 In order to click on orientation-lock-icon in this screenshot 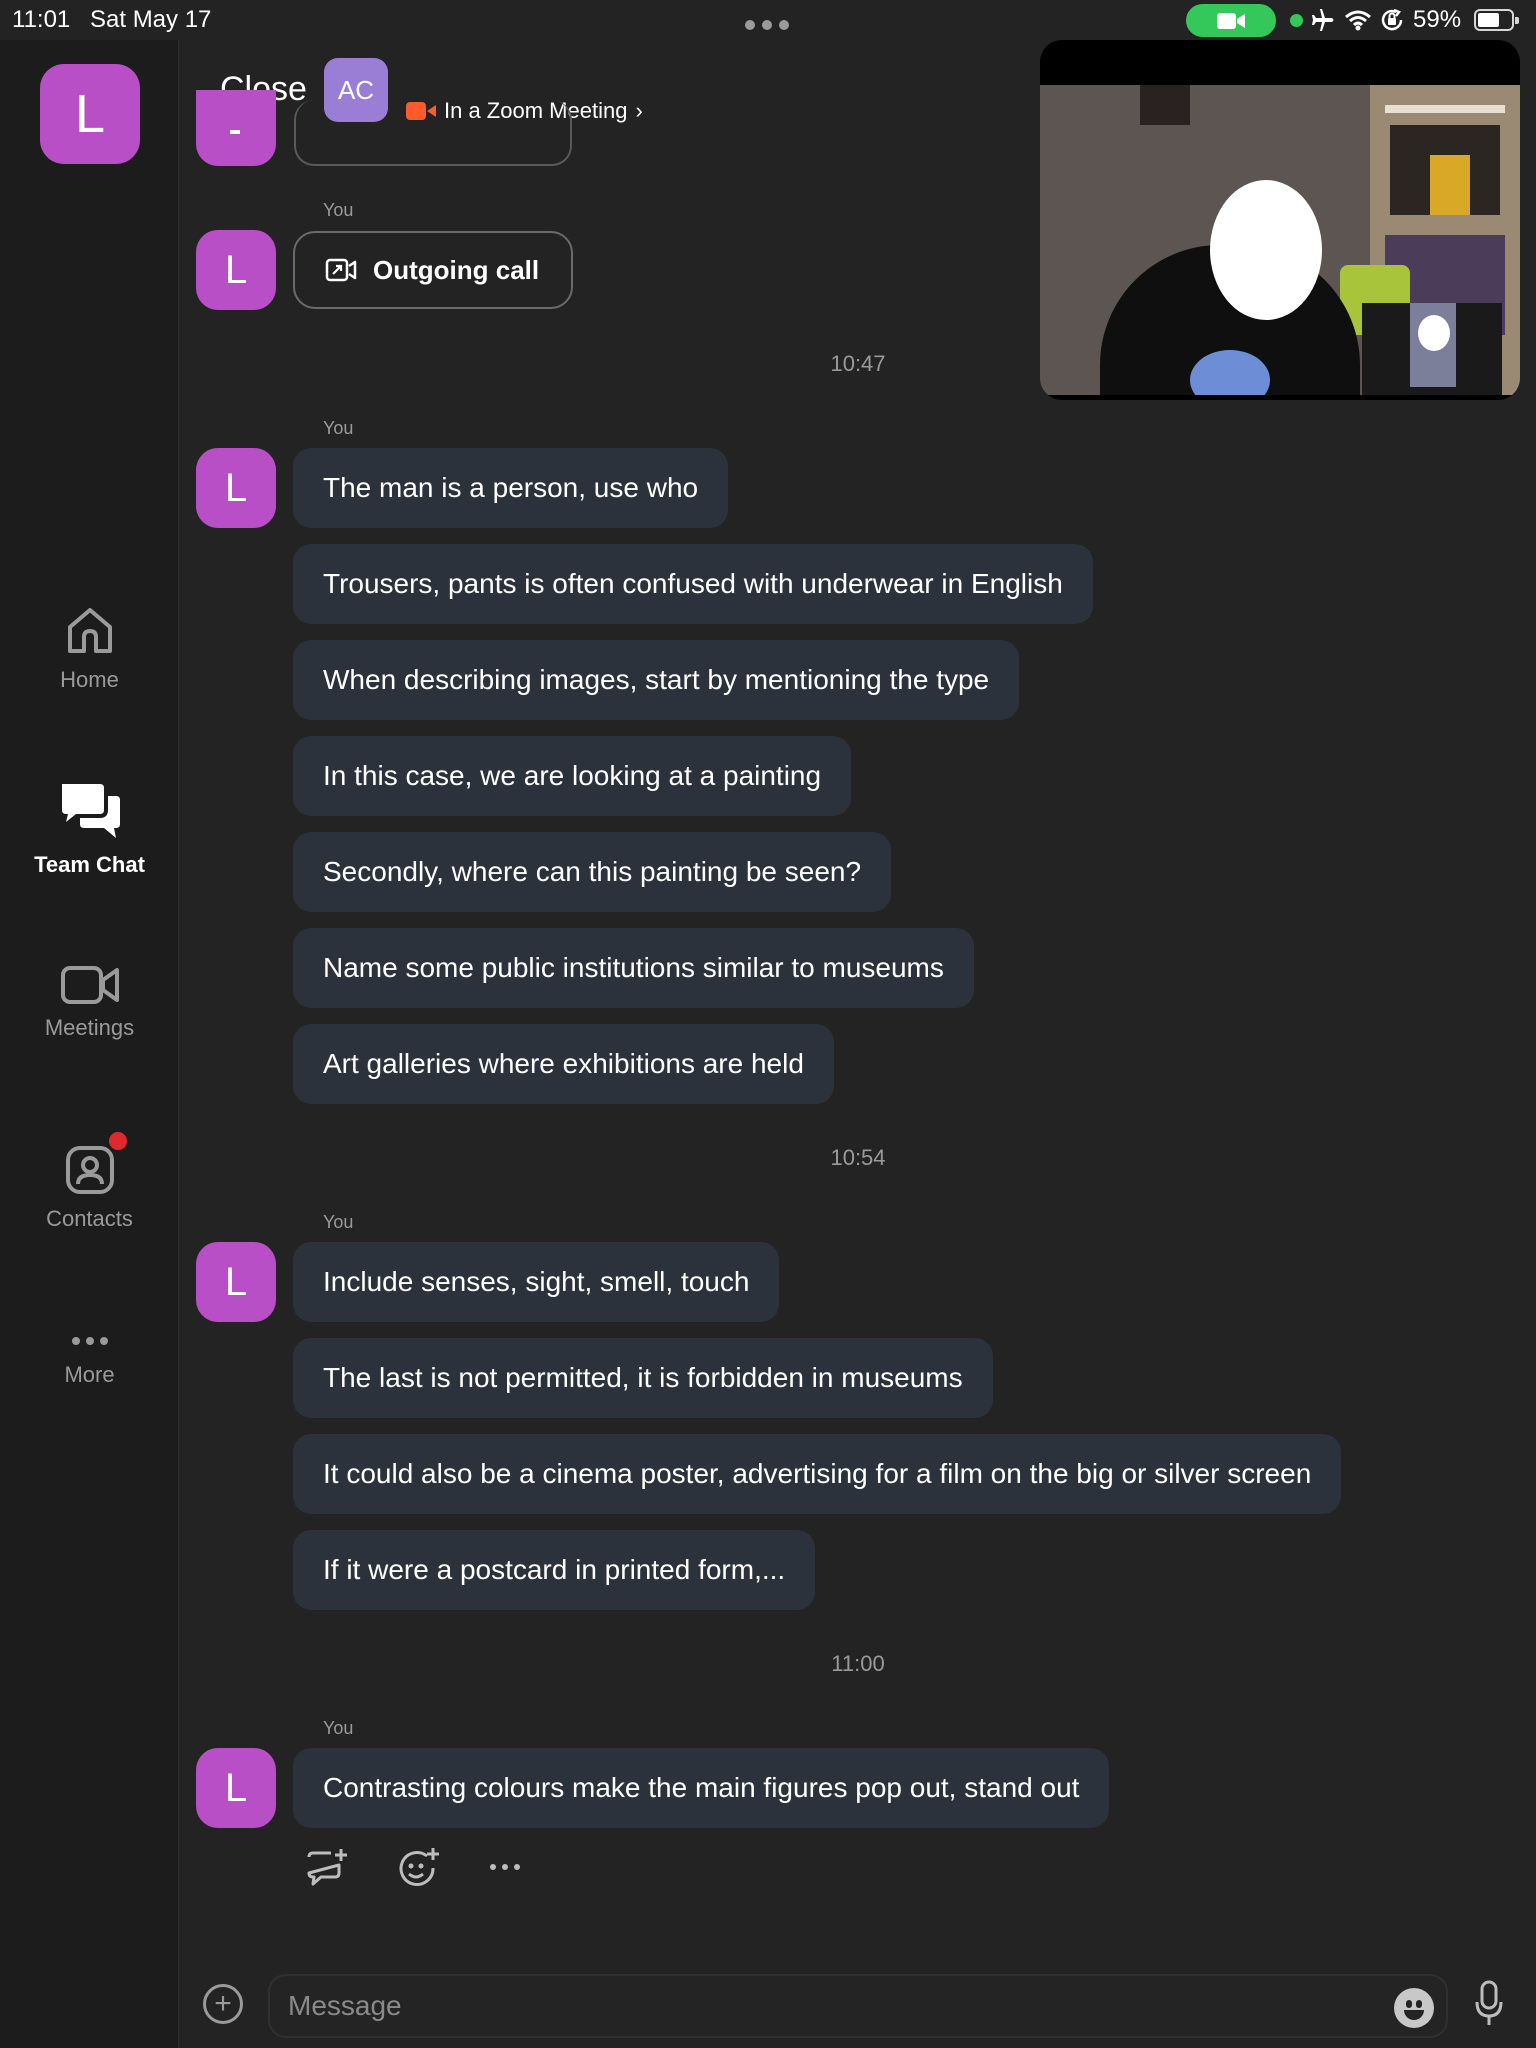, I will do `click(1392, 19)`.